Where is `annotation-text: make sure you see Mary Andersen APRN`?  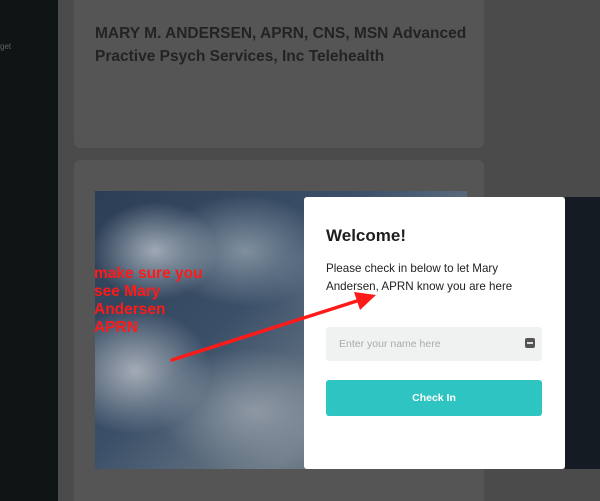 annotation-text: make sure you see Mary Andersen APRN is located at coordinates (148, 300).